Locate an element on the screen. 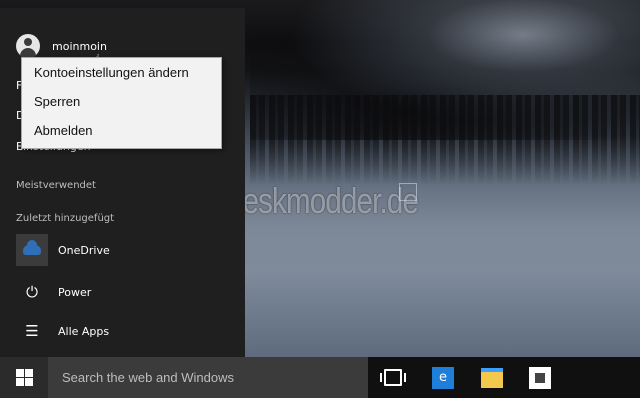 Image resolution: width=640 pixels, height=398 pixels. task-view-button is located at coordinates (393, 377).